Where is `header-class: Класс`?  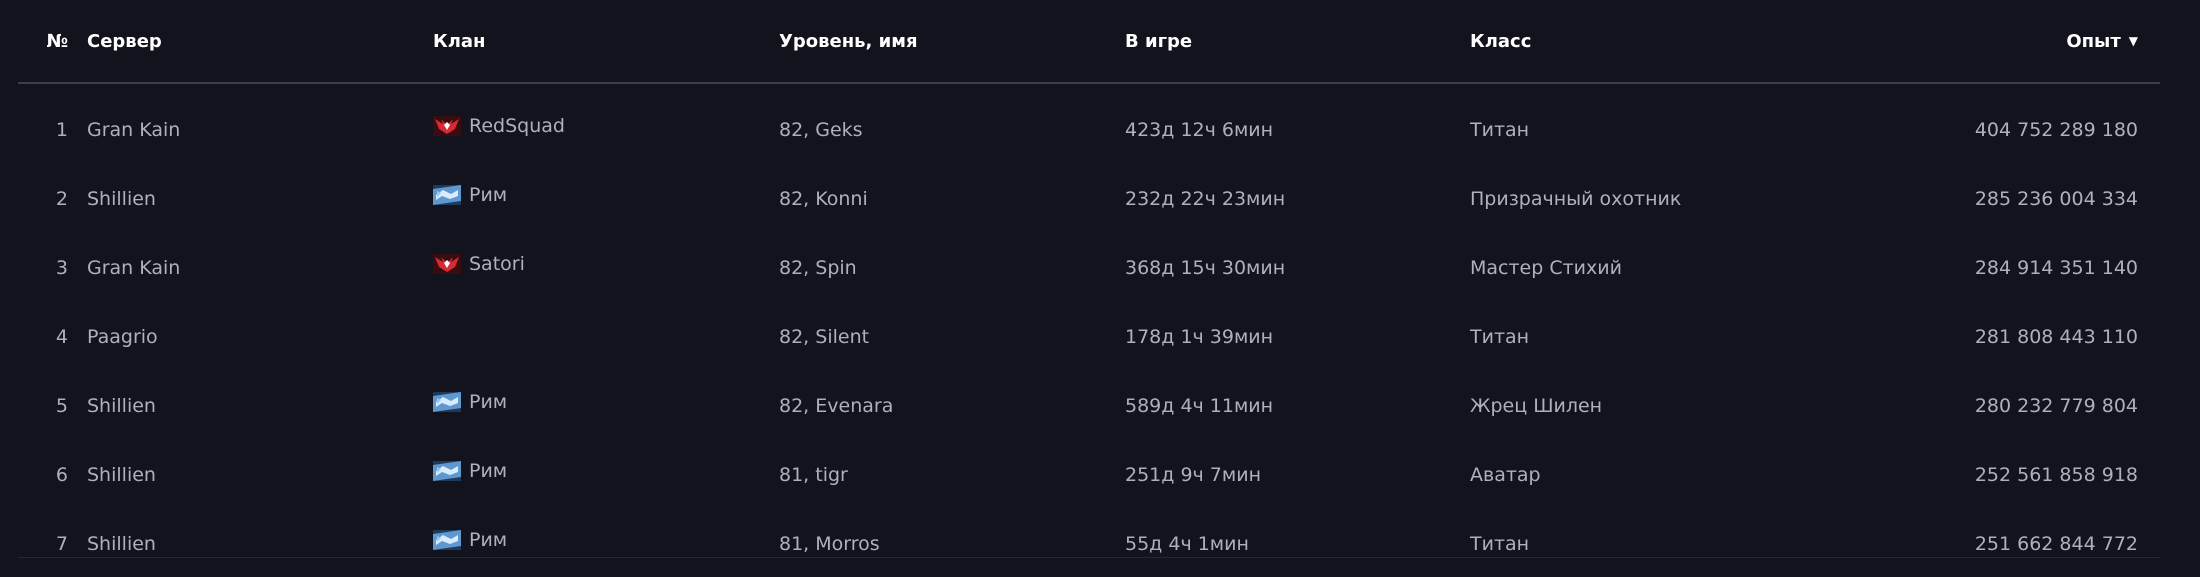 header-class: Класс is located at coordinates (1500, 41).